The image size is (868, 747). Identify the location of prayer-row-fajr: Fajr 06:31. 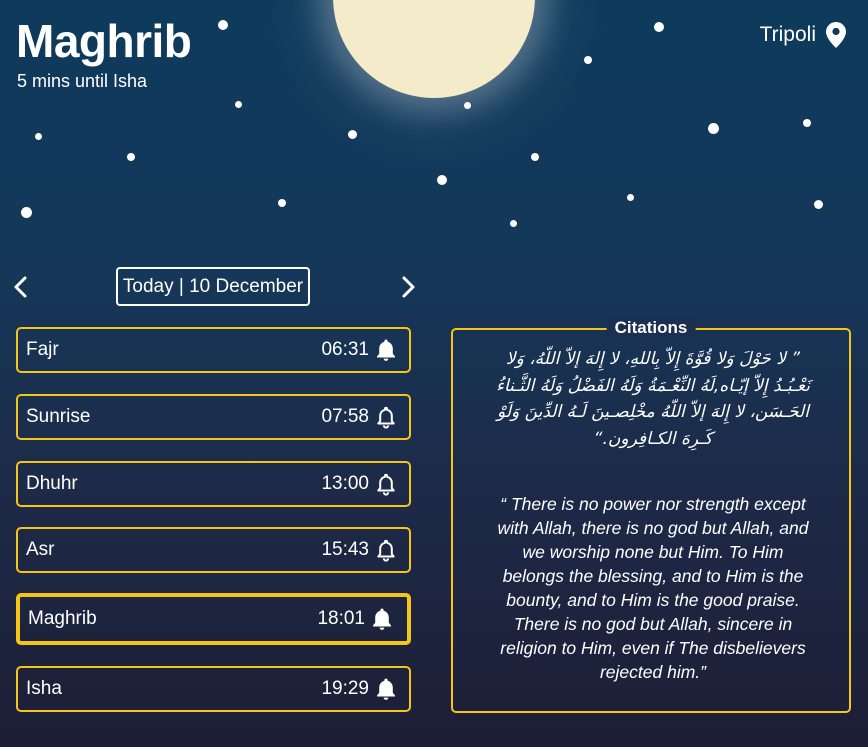
(213, 350).